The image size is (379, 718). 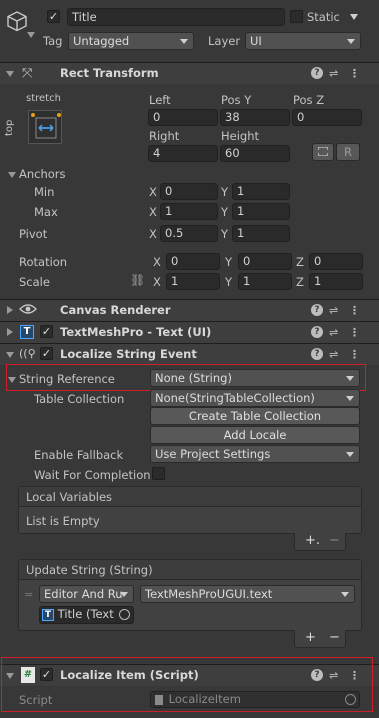 I want to click on rect-transform-header: ⤧ Rect Transform ? ⇌ ⋮, so click(x=189, y=73).